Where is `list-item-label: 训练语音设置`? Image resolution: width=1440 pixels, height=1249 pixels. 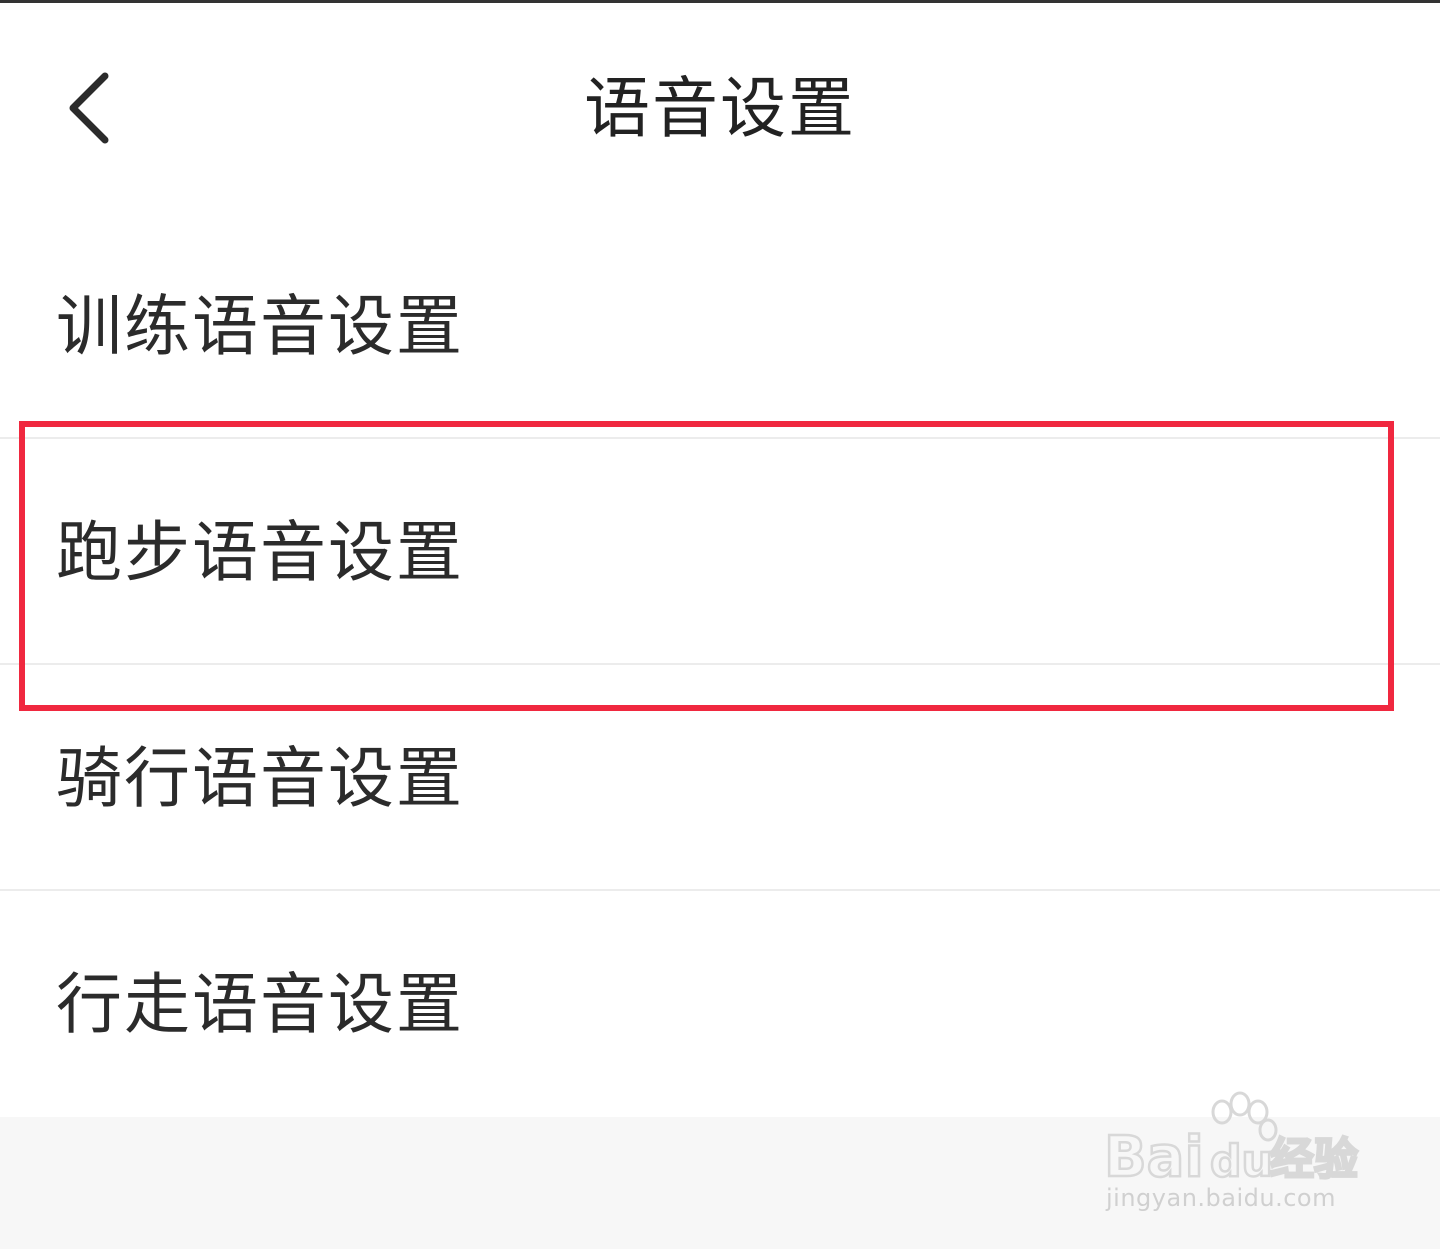
list-item-label: 训练语音设置 is located at coordinates (260, 326).